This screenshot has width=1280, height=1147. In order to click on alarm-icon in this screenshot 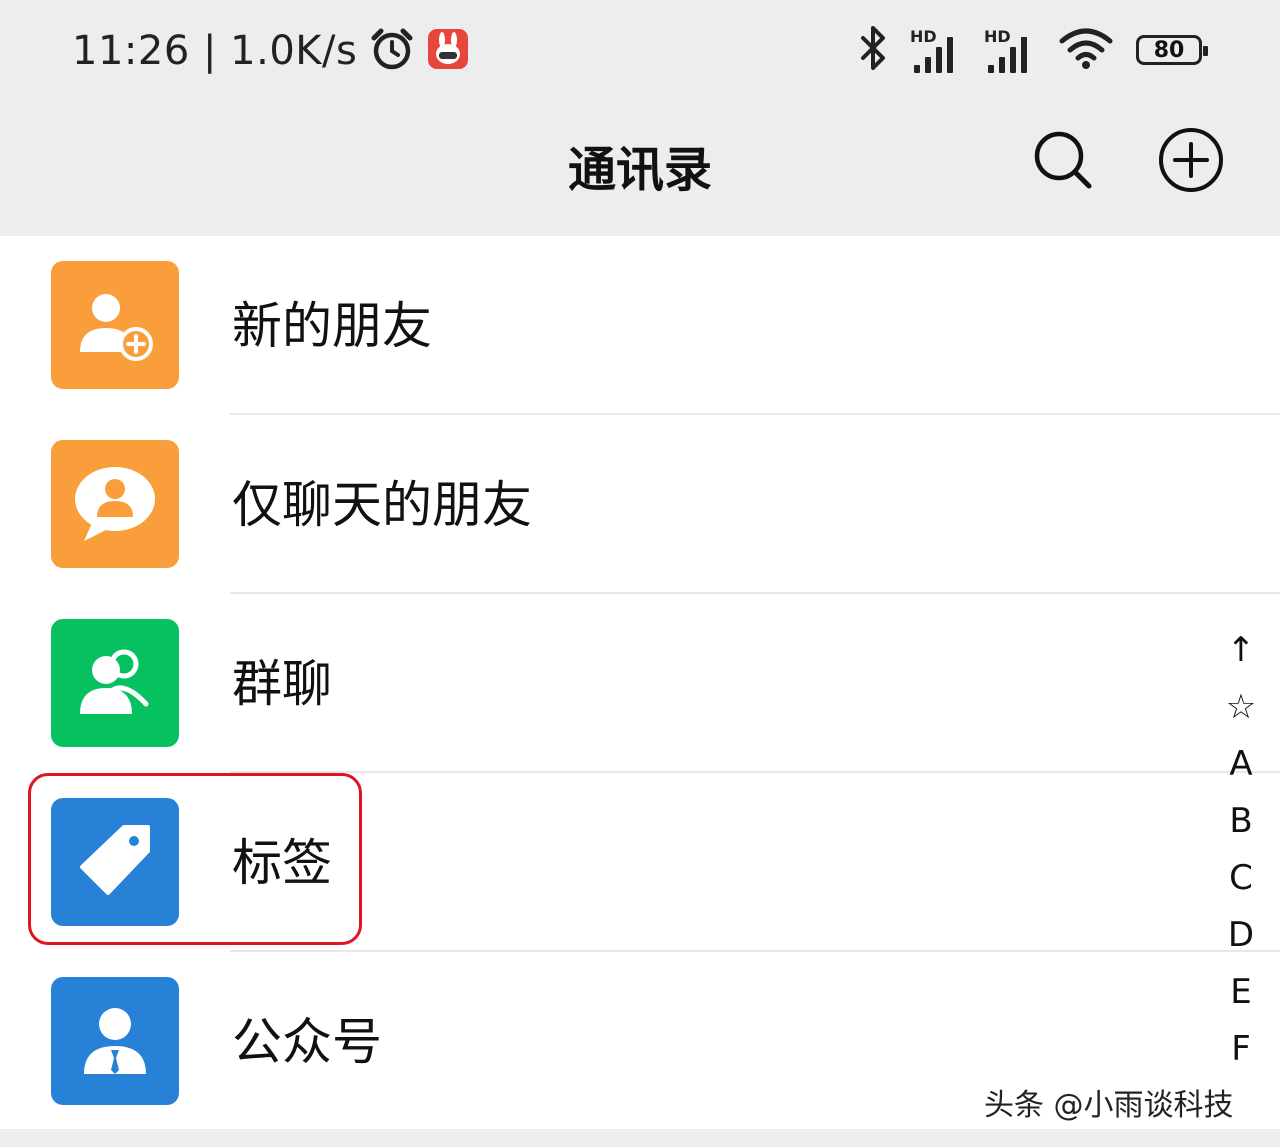, I will do `click(392, 51)`.